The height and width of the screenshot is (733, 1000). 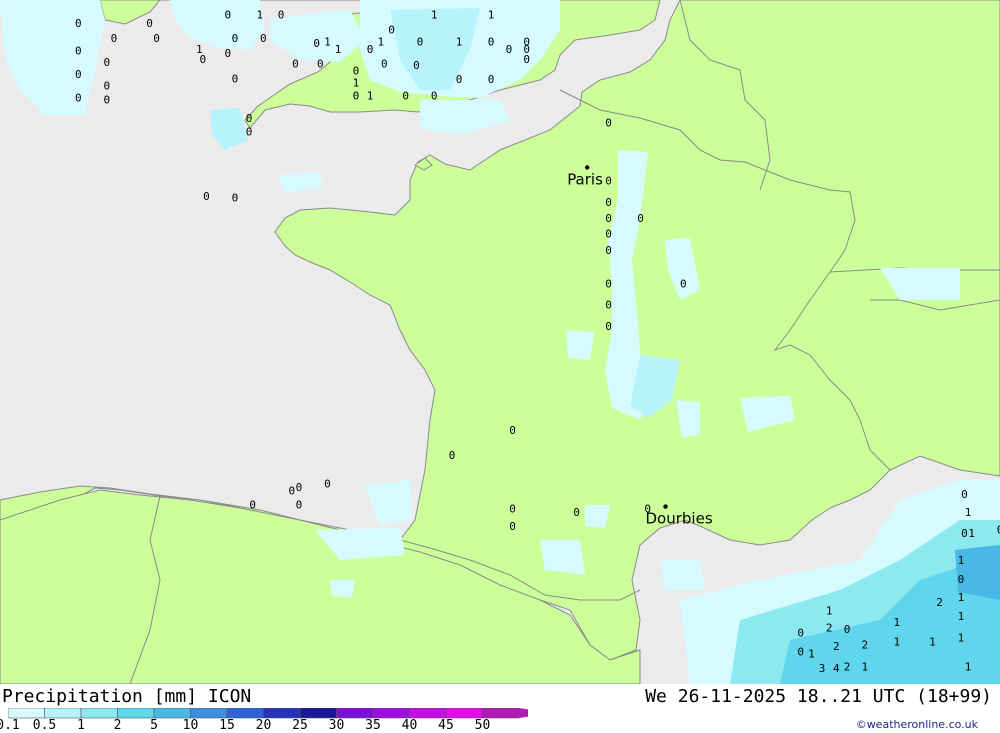 What do you see at coordinates (127, 696) in the screenshot?
I see `legend-title: Precipitation [mm] ICON` at bounding box center [127, 696].